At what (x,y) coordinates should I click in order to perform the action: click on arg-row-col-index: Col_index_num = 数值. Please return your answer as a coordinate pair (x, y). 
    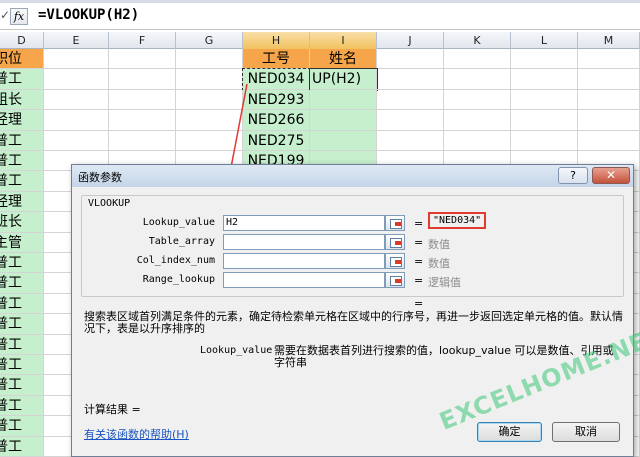
    Looking at the image, I should click on (352, 261).